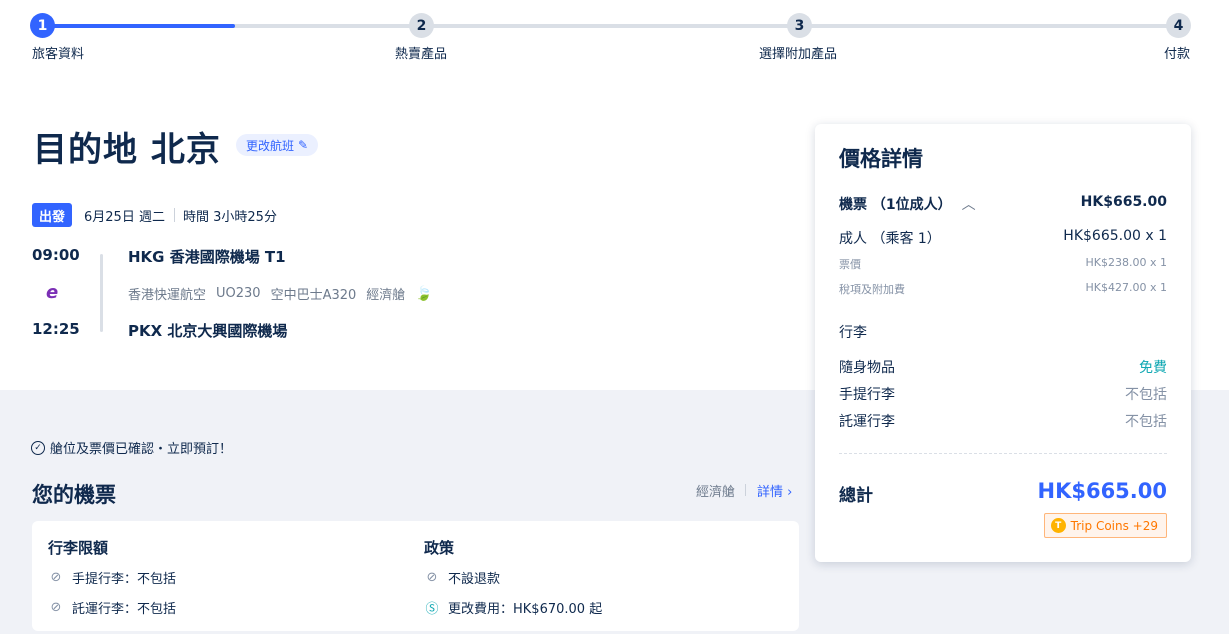 Image resolution: width=1229 pixels, height=634 pixels. I want to click on adult-value: HK$665.00 x 1, so click(1115, 236).